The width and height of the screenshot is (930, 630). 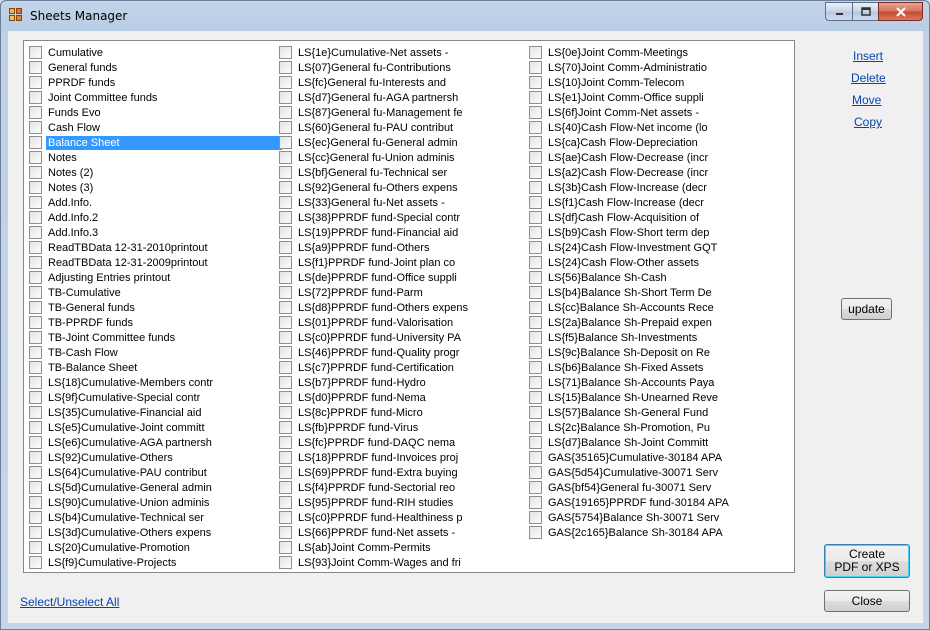 I want to click on sheet-list-item: LS{b4}Balance Sh-Short Term De, so click(x=628, y=292).